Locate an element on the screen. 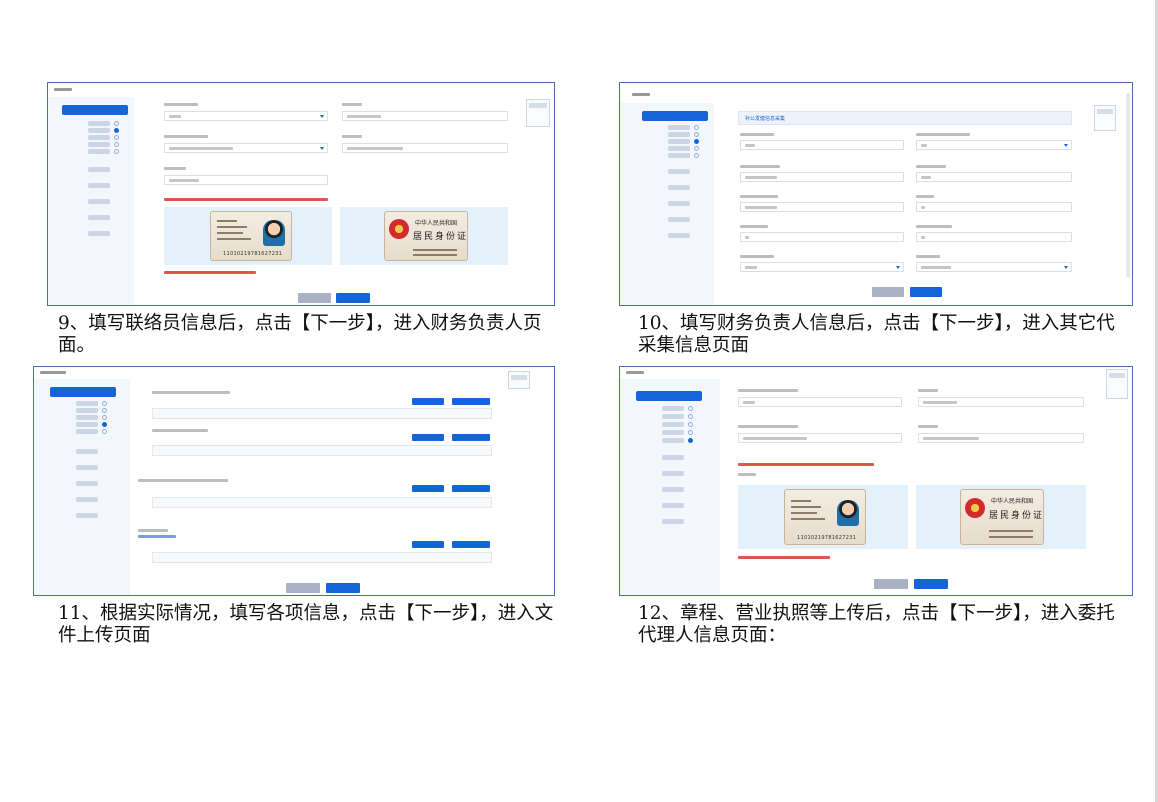 The height and width of the screenshot is (802, 1158). upload-note is located at coordinates (246, 199).